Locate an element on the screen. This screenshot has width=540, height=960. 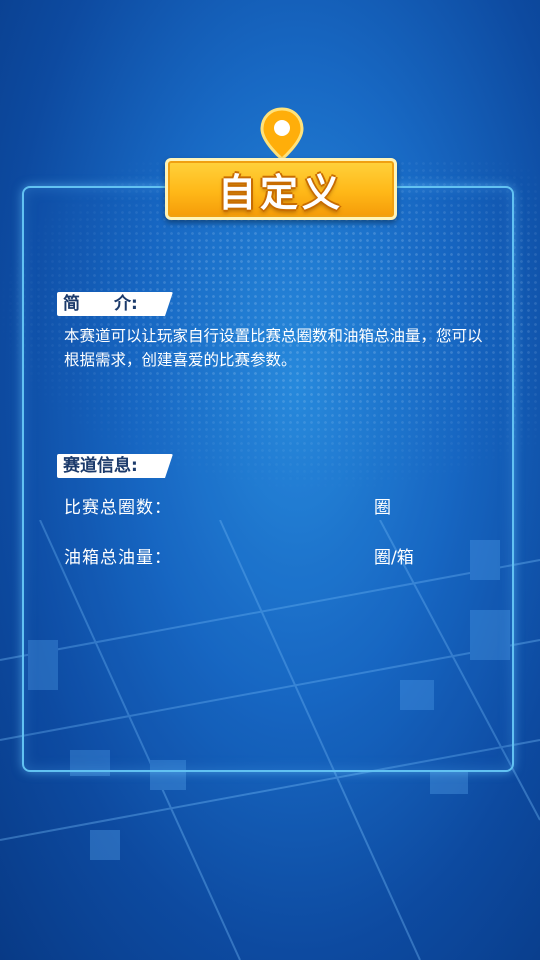
track-info-section-tag: 赛道信息: is located at coordinates (115, 466).